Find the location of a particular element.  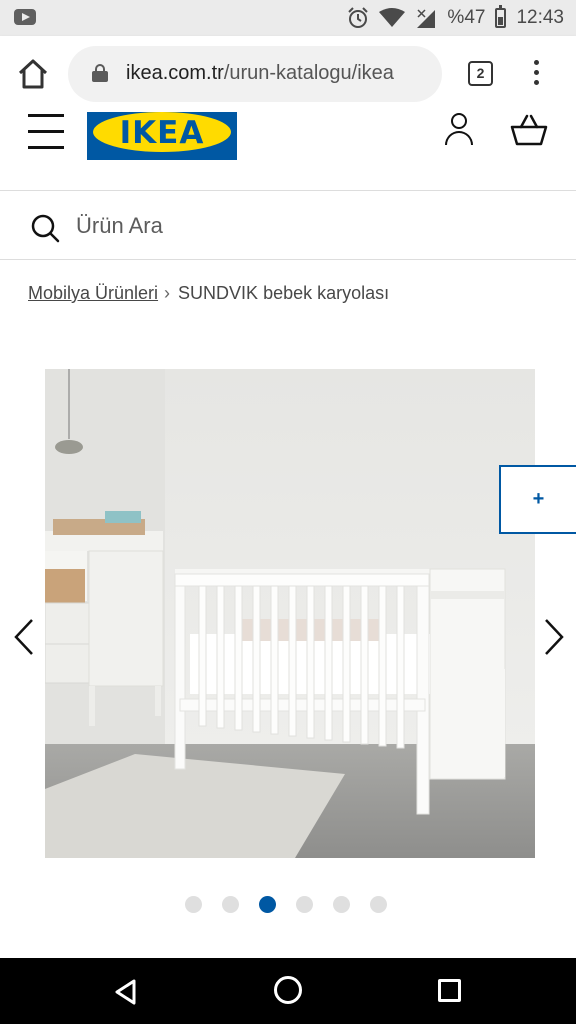

search-input is located at coordinates (306, 226).